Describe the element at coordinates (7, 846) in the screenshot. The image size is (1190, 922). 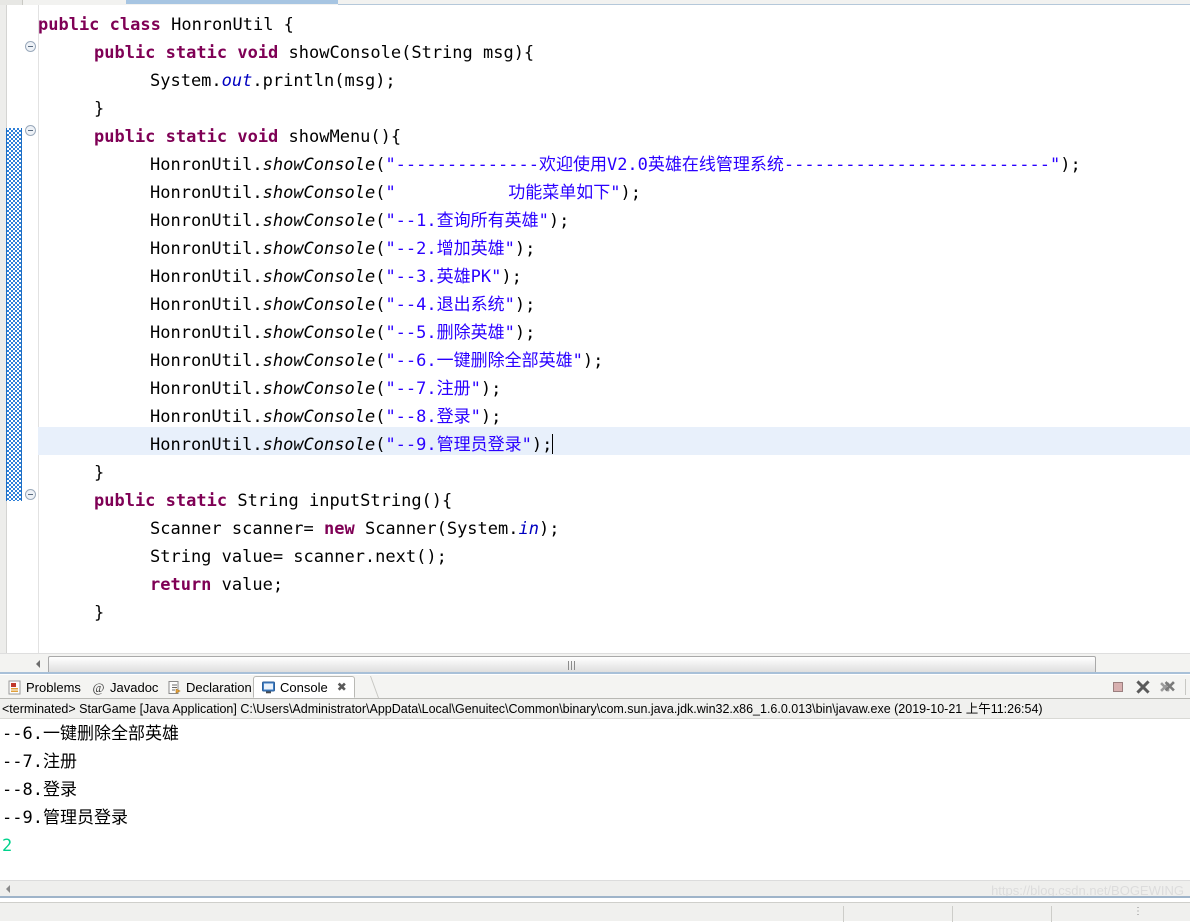
I see `console-input-line: 2` at that location.